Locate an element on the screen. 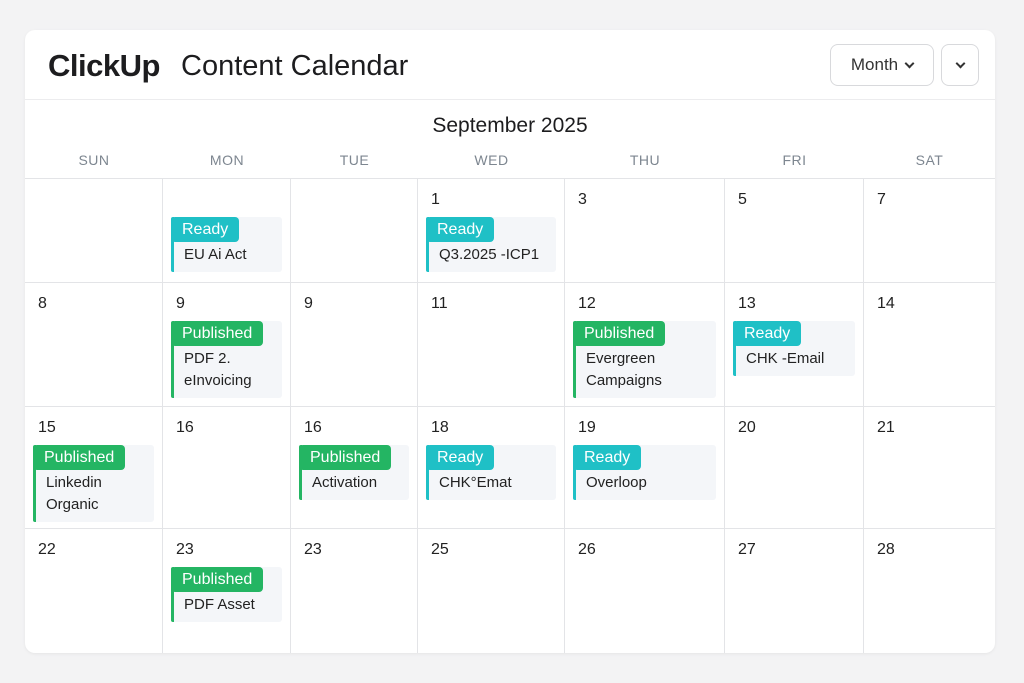  event-card: Ready Q3.2025 -ICP1 is located at coordinates (491, 244).